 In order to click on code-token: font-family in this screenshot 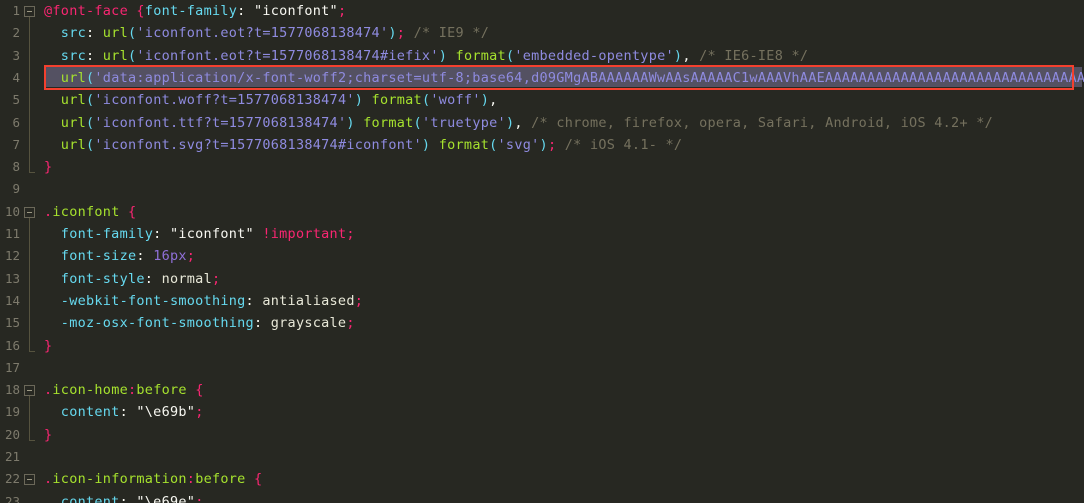, I will do `click(191, 11)`.